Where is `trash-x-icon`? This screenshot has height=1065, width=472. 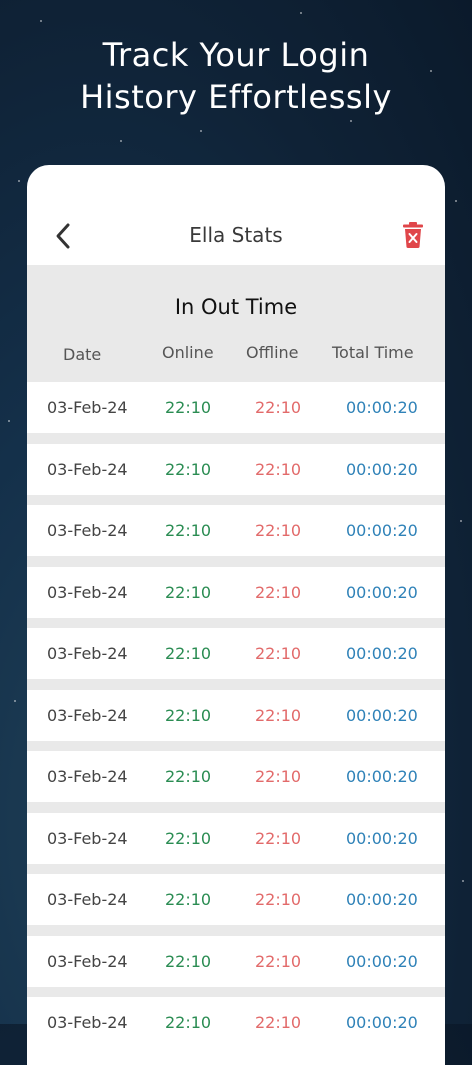
trash-x-icon is located at coordinates (413, 235).